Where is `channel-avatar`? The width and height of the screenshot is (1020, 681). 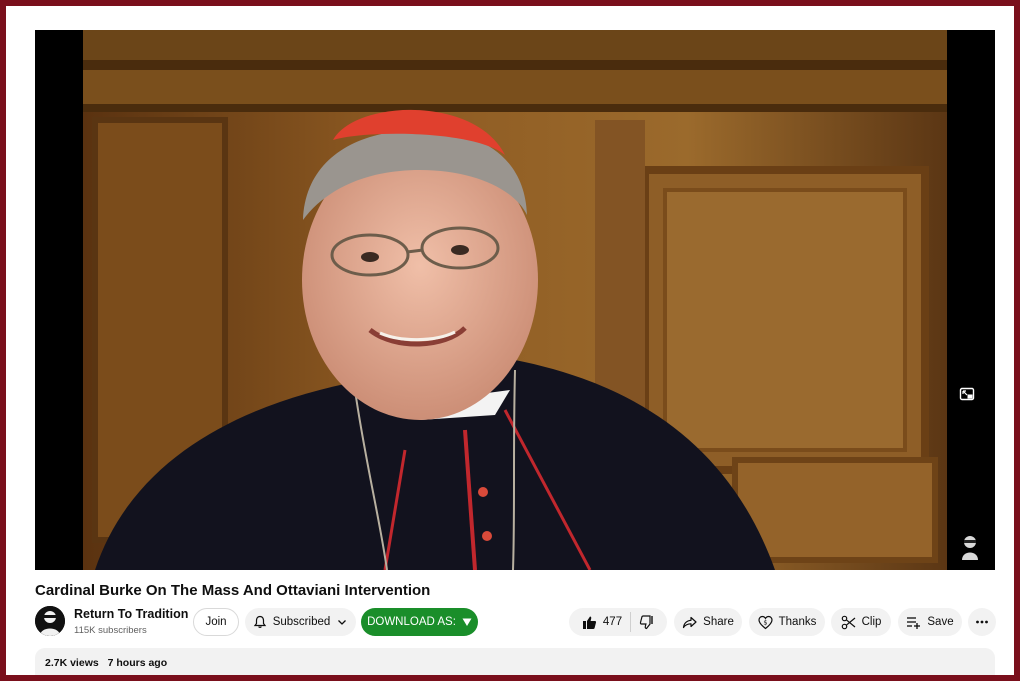
channel-avatar is located at coordinates (50, 621).